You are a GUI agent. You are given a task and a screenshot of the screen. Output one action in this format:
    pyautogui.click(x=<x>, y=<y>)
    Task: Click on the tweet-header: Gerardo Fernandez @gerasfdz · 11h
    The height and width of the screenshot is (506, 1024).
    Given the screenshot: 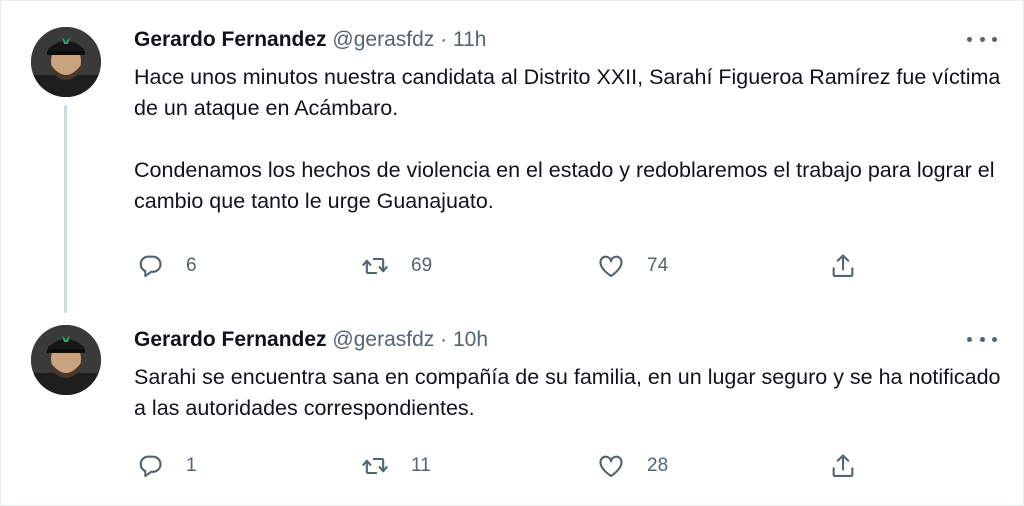 What is the action you would take?
    pyautogui.click(x=310, y=40)
    